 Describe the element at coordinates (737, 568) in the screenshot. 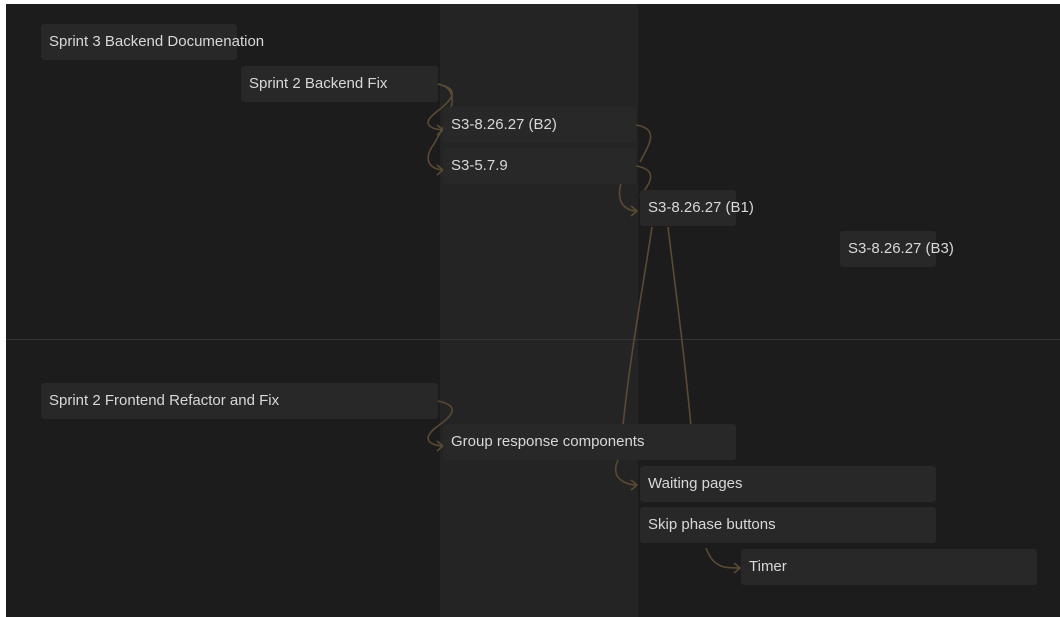

I see `dependency-arrow-head` at that location.